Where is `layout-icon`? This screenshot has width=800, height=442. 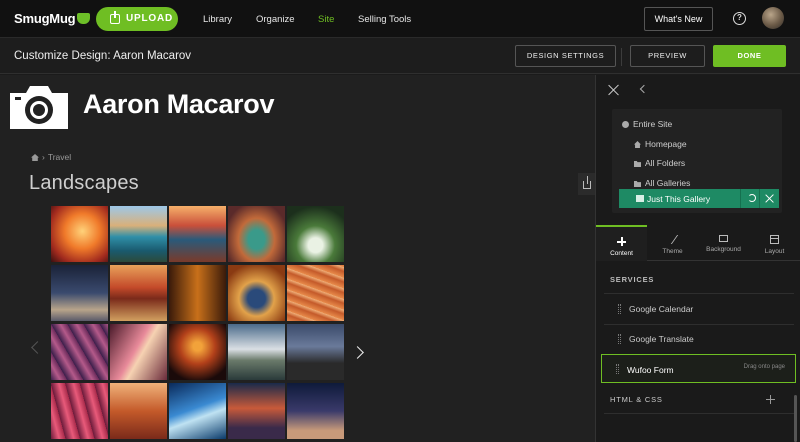 layout-icon is located at coordinates (774, 239).